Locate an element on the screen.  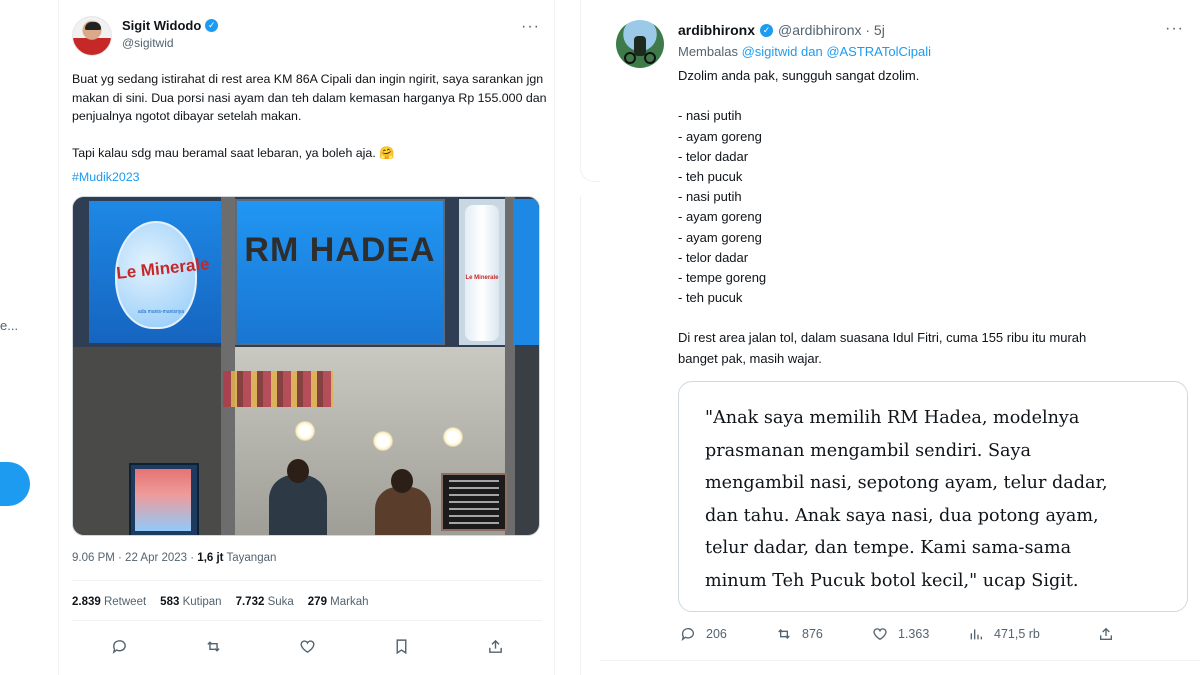
hashtag-link: #Mudik2023 is located at coordinates (106, 177).